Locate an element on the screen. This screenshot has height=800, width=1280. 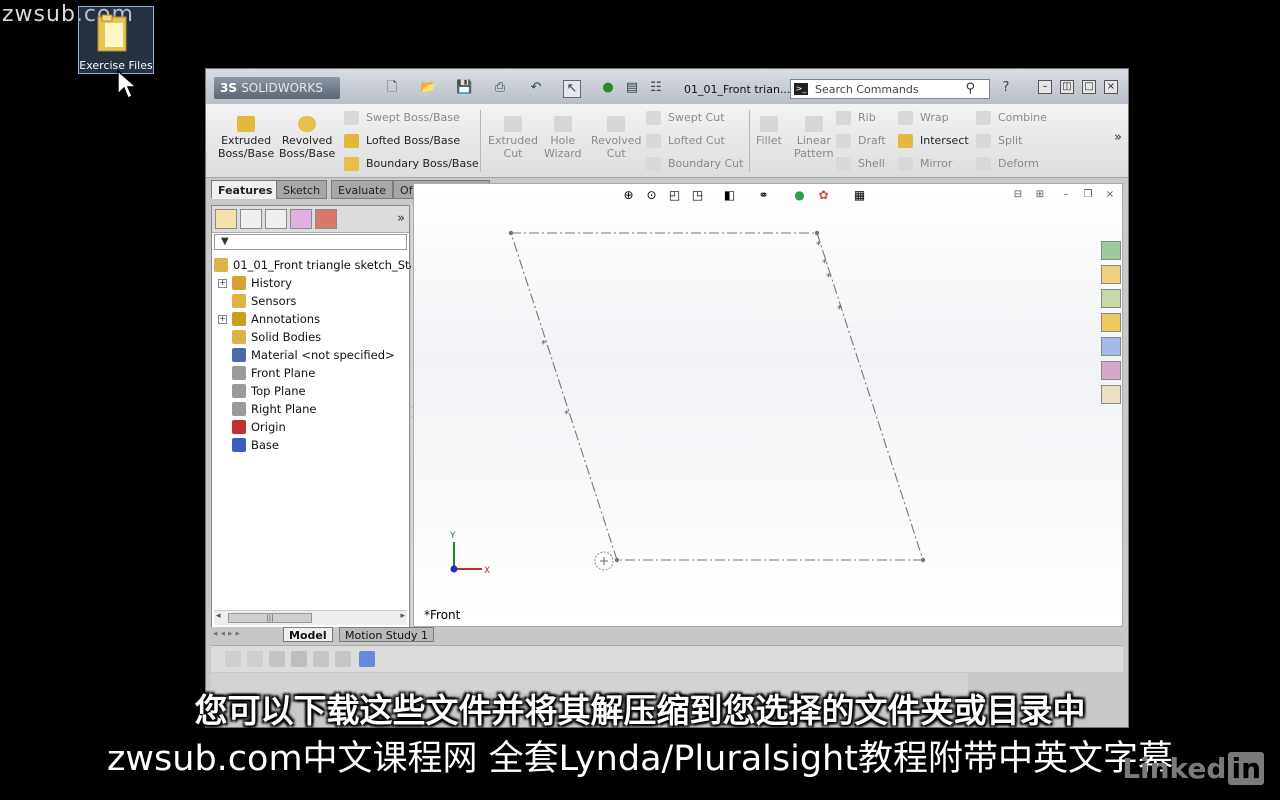
dimxpert-tab-icon is located at coordinates (301, 219).